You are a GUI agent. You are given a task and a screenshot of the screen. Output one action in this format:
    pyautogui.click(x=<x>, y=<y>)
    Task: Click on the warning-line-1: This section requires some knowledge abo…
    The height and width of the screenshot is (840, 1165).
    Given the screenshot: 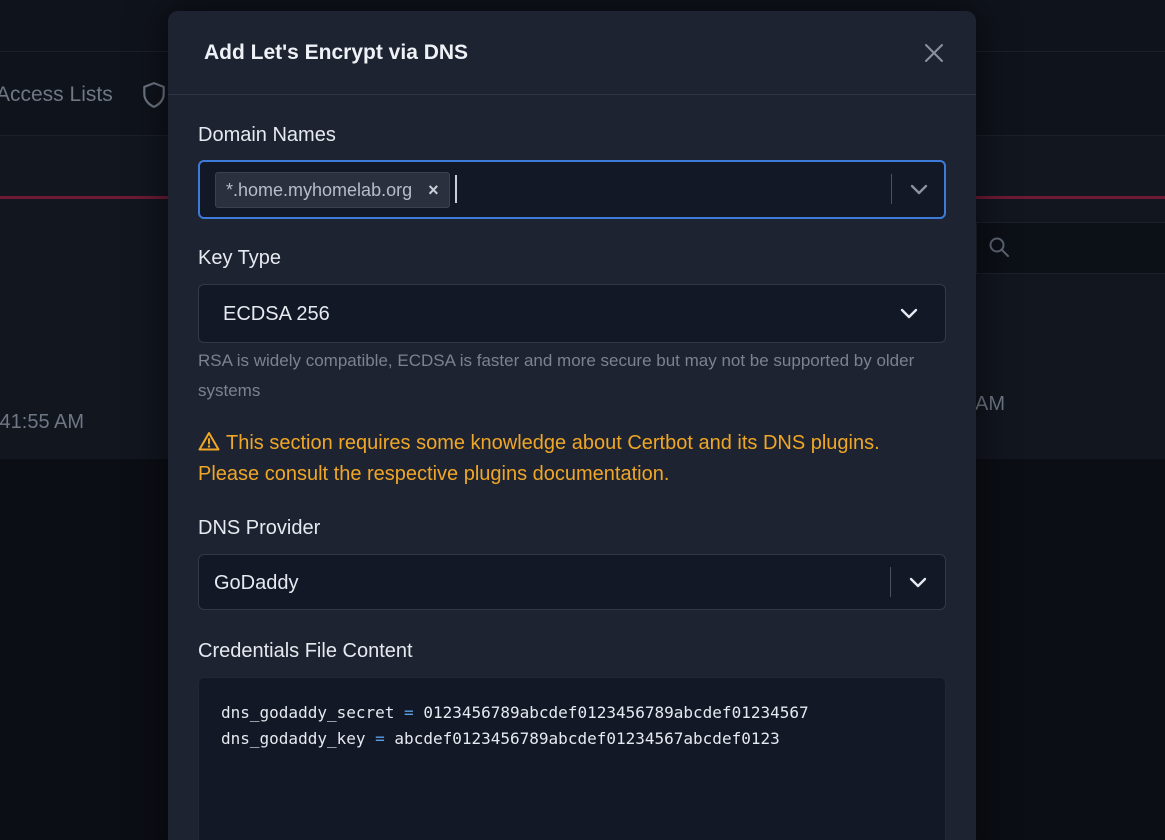 What is the action you would take?
    pyautogui.click(x=553, y=443)
    